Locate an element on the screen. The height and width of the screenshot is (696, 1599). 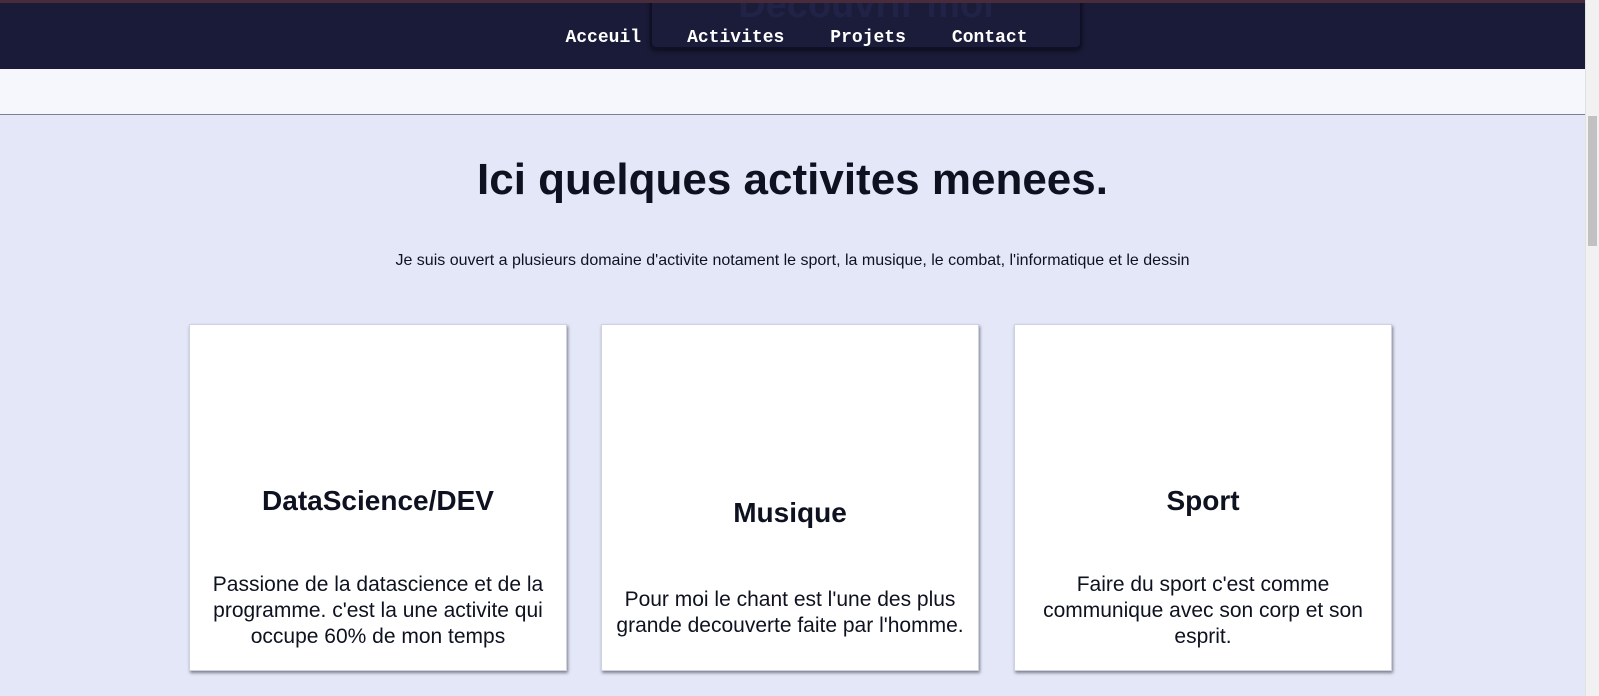
nav-link-contact: Contact is located at coordinates (990, 38).